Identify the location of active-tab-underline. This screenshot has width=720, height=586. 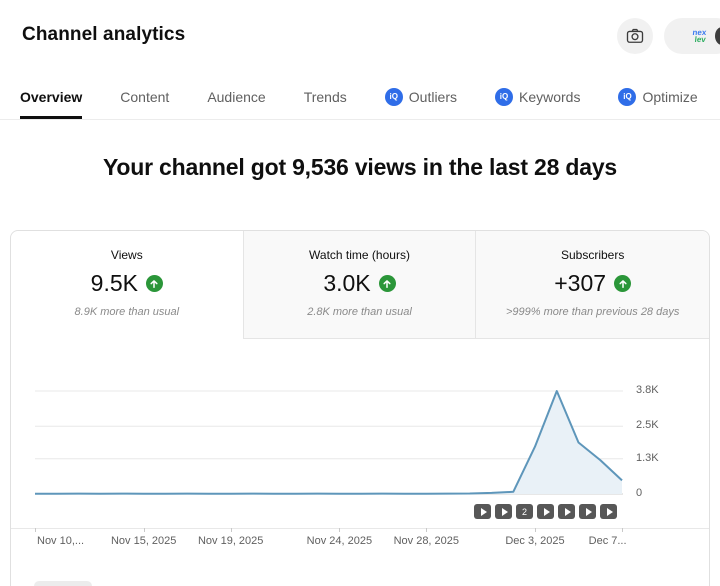
(51, 117).